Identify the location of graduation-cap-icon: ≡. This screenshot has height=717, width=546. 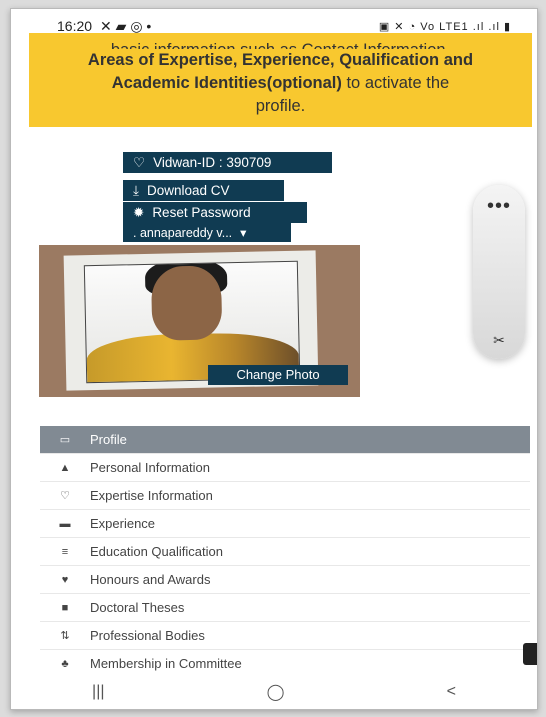
(65, 551).